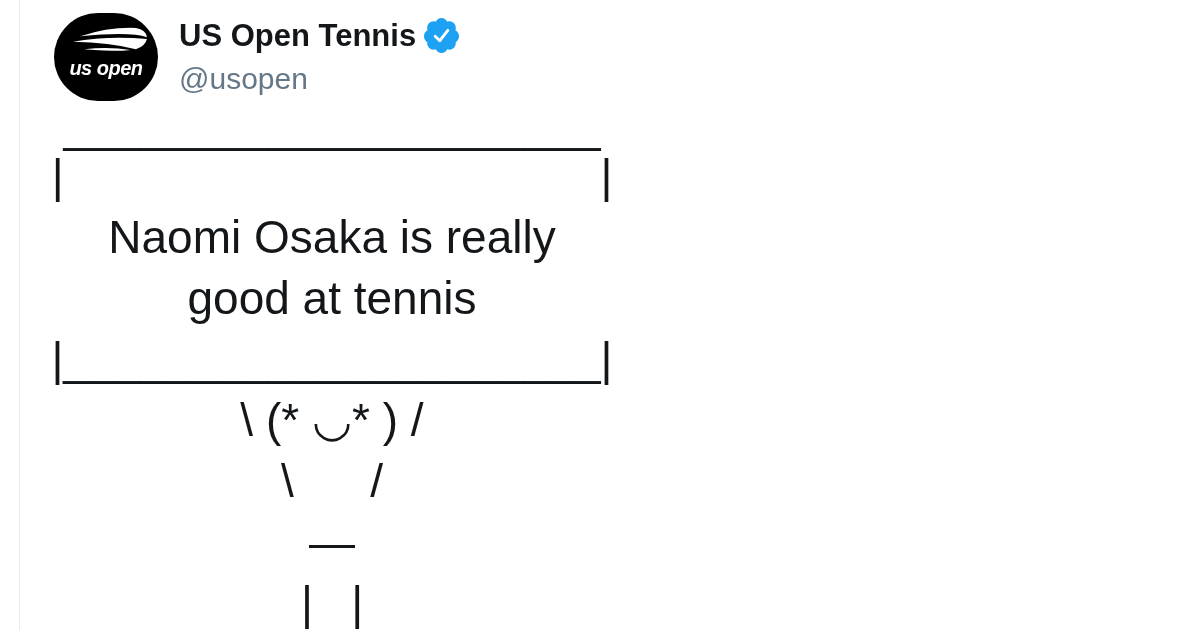  I want to click on tweet-text-line: |_____________________|, so click(332, 359).